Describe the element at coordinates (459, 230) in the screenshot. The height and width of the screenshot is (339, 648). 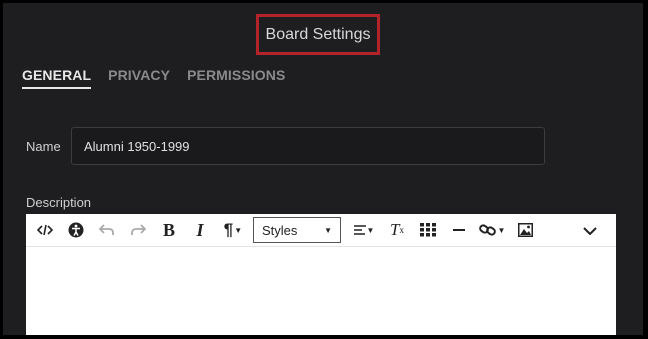
I see `horizontal-rule-icon` at that location.